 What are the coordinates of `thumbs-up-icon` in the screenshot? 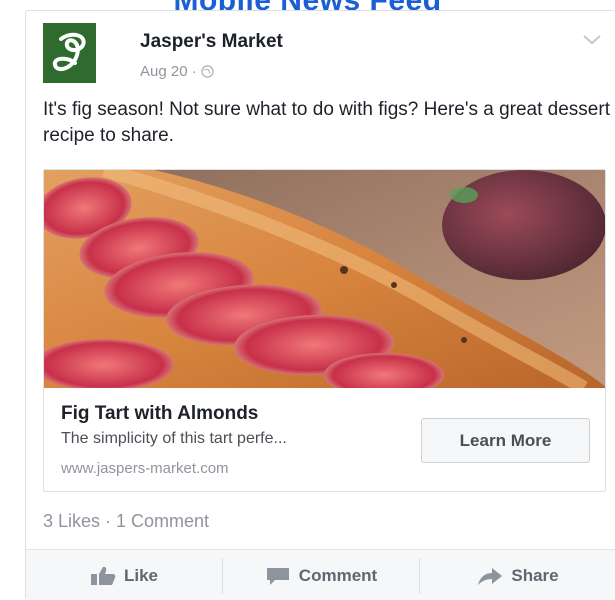 It's located at (103, 575).